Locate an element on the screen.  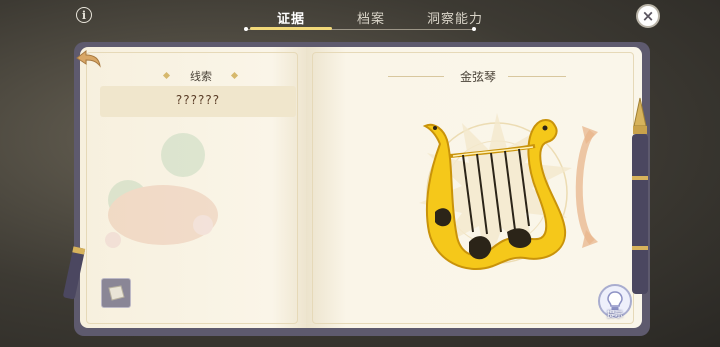
clue-section-title: 线索 is located at coordinates (201, 76).